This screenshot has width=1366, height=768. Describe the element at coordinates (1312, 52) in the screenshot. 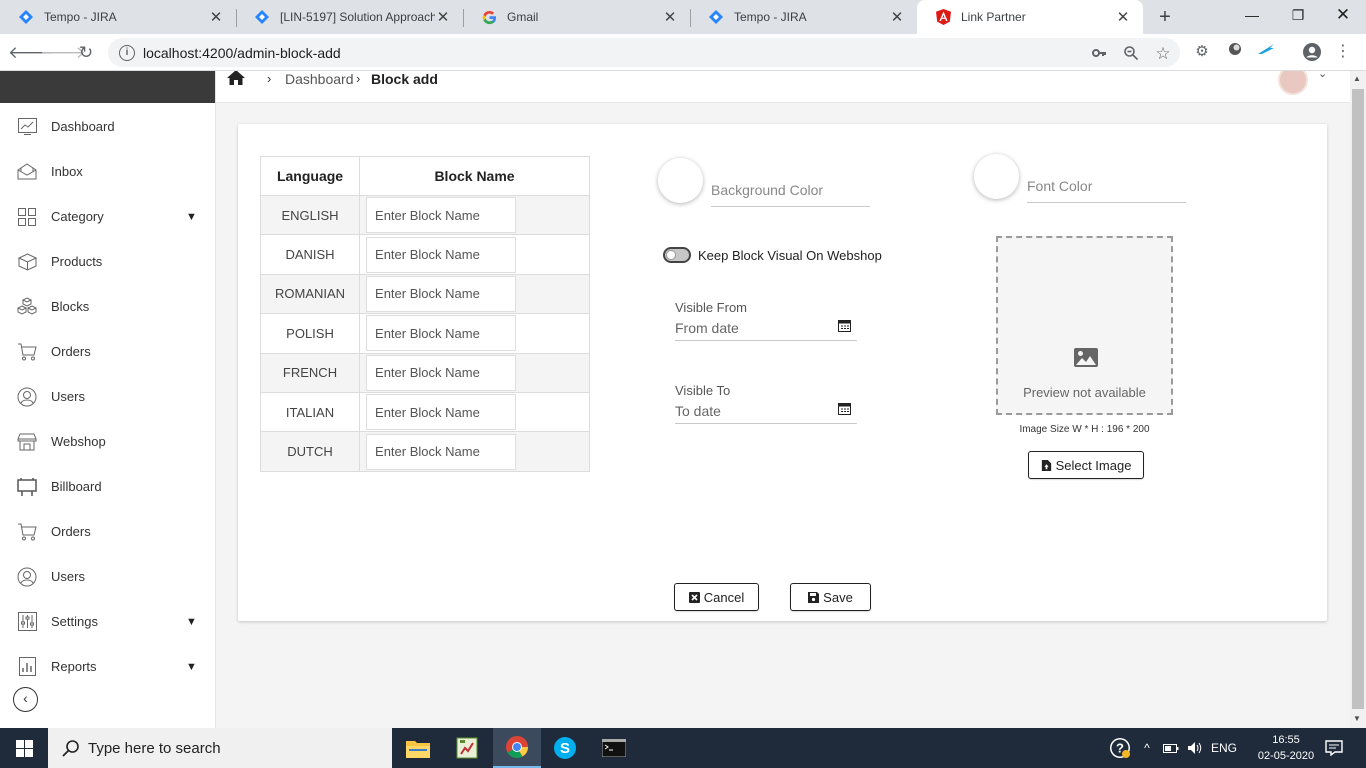

I see `profile-icon` at that location.